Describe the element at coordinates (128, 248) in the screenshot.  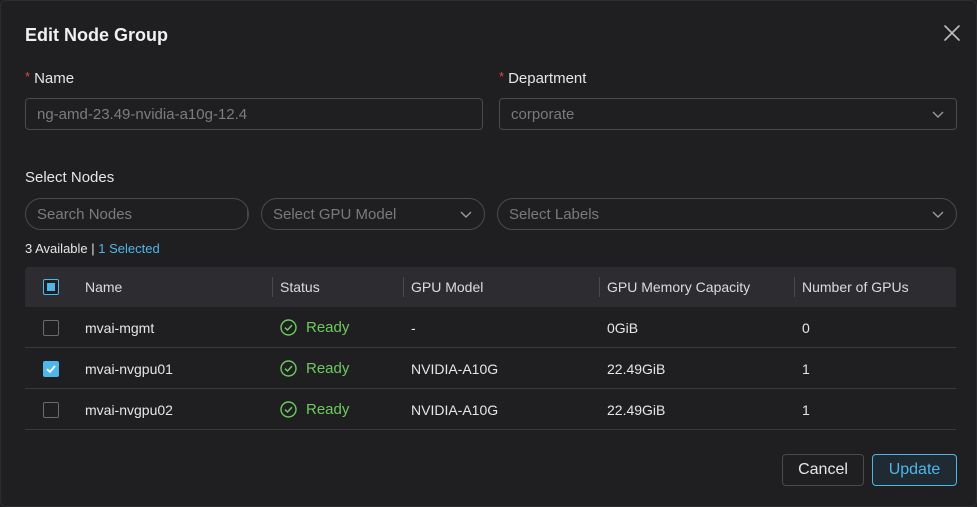
I see `selected-count: 1 Selected` at that location.